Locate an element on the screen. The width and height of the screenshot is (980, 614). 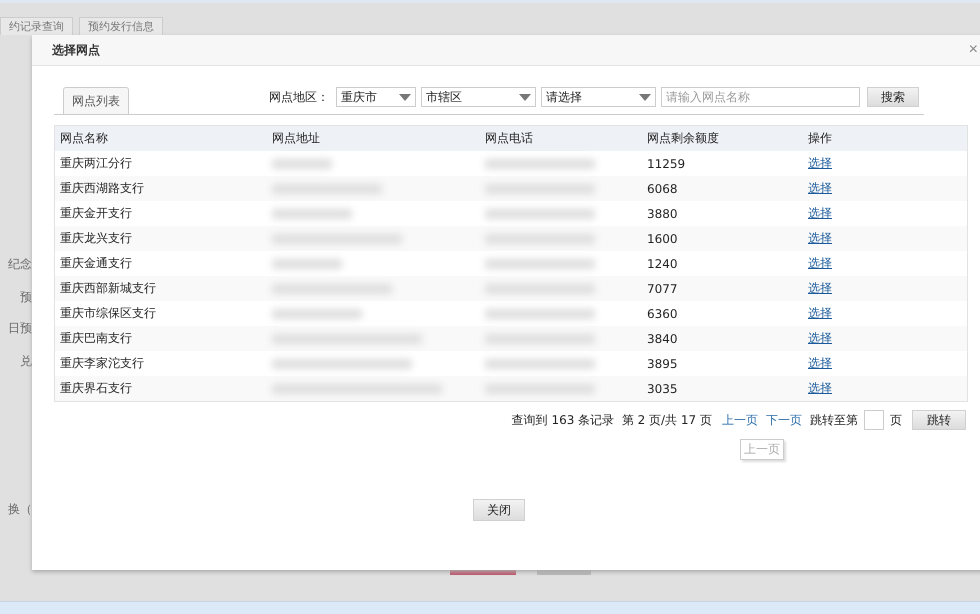
table-cell-text: 重庆西部新城支行 is located at coordinates (108, 288).